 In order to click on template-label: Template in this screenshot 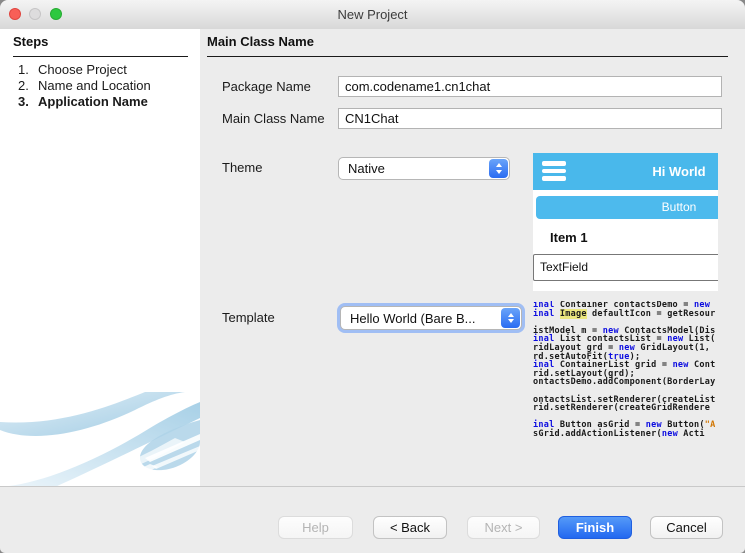, I will do `click(248, 317)`.